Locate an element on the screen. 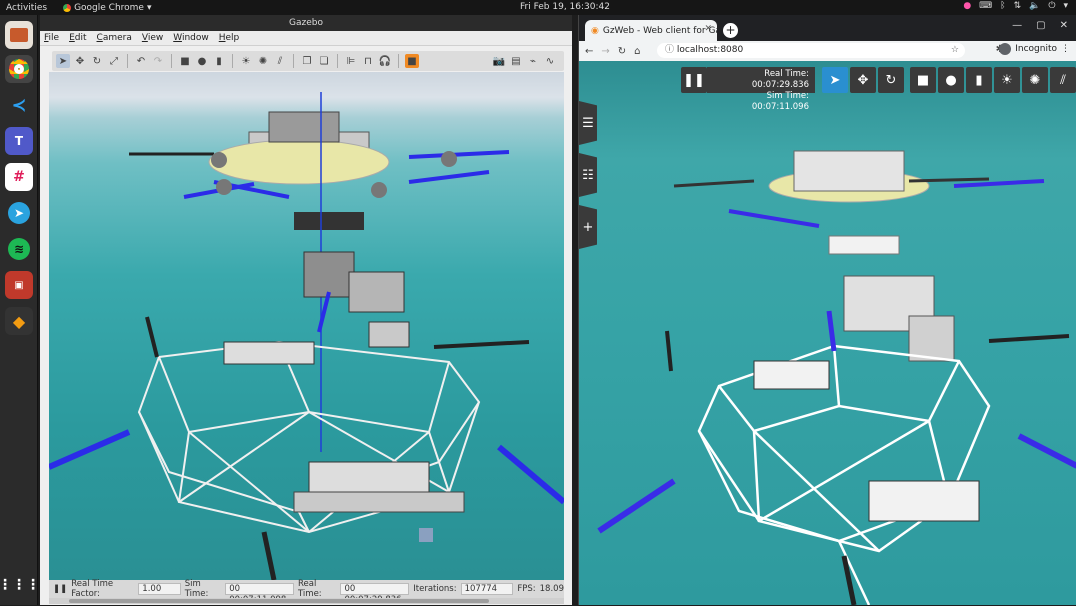 The width and height of the screenshot is (1076, 606). url-bar: ⓘ localhost:8080 ☆ is located at coordinates (811, 50).